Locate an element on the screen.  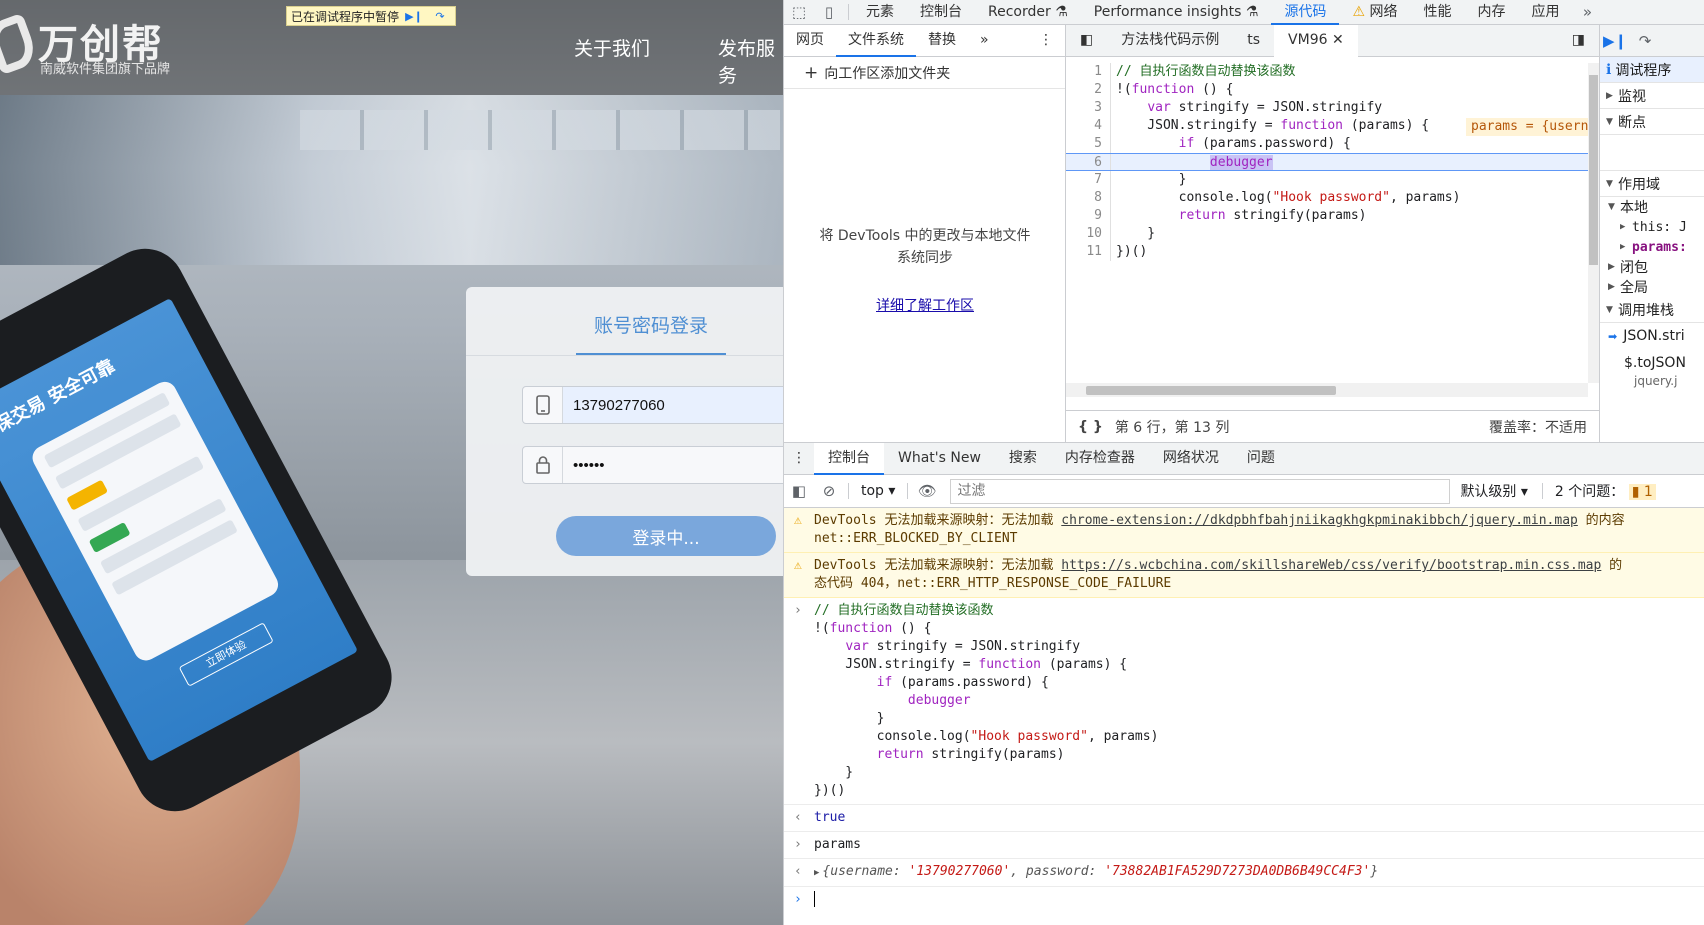
code-line: 9 return stringify(params) is located at coordinates (1327, 216).